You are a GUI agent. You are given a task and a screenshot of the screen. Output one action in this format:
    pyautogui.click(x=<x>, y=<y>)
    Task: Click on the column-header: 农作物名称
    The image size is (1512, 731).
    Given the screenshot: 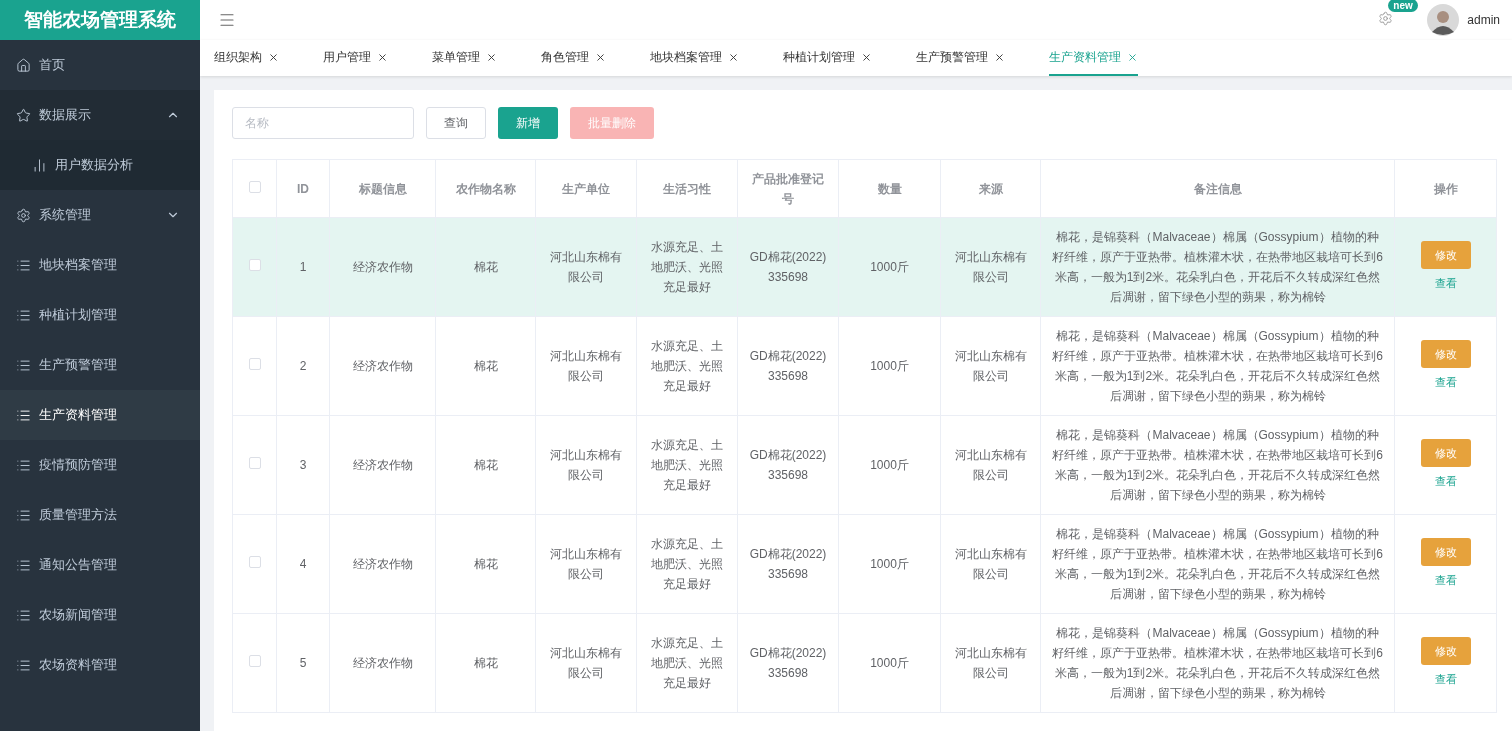 What is the action you would take?
    pyautogui.click(x=485, y=188)
    